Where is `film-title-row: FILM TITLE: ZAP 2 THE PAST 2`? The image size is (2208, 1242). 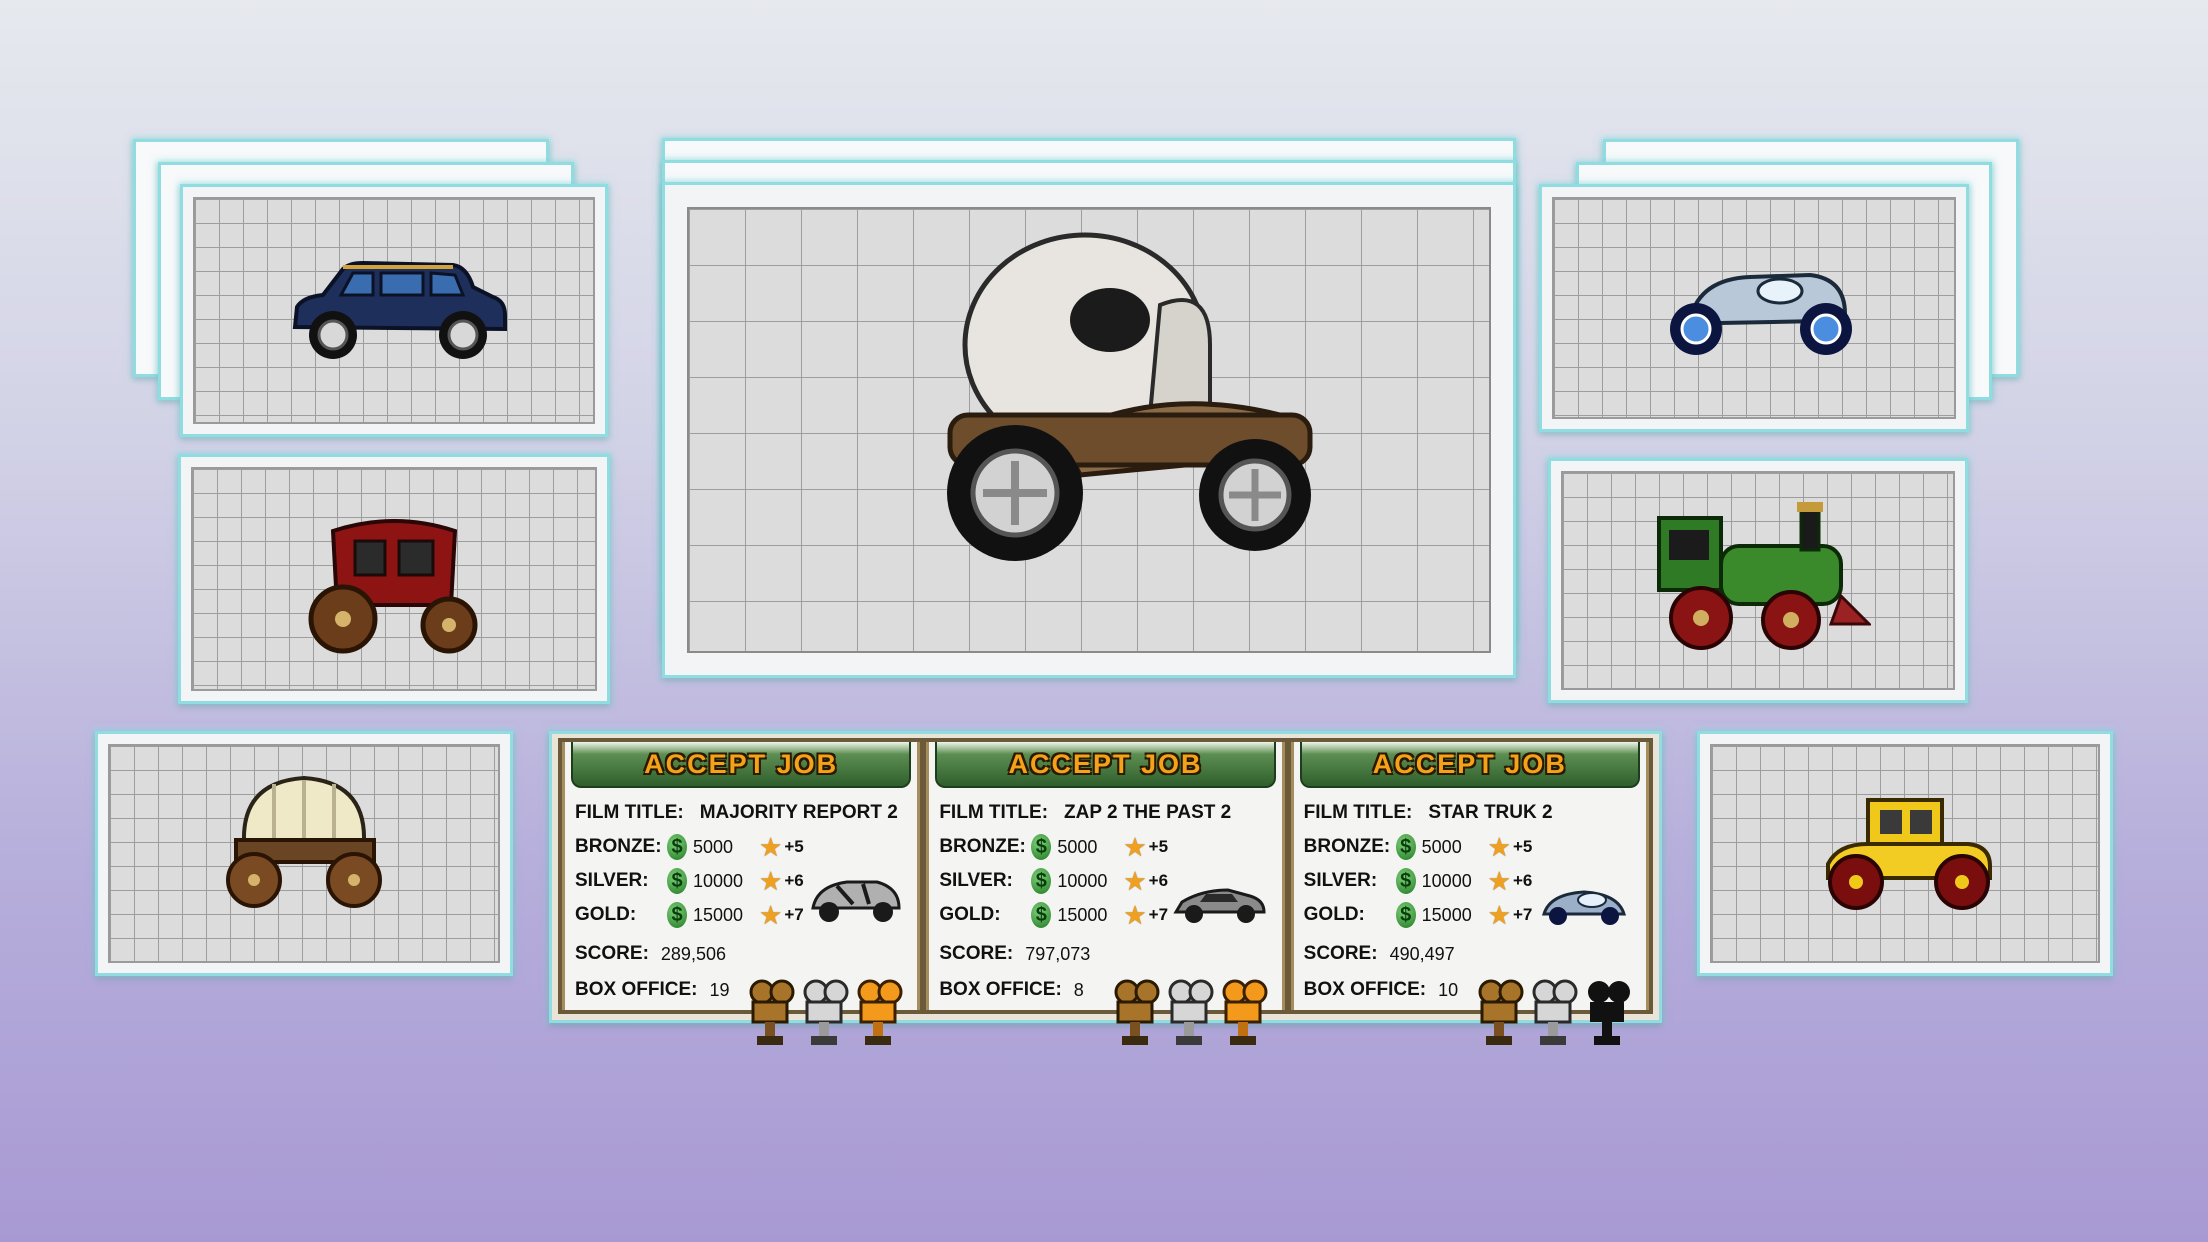 film-title-row: FILM TITLE: ZAP 2 THE PAST 2 is located at coordinates (1110, 813).